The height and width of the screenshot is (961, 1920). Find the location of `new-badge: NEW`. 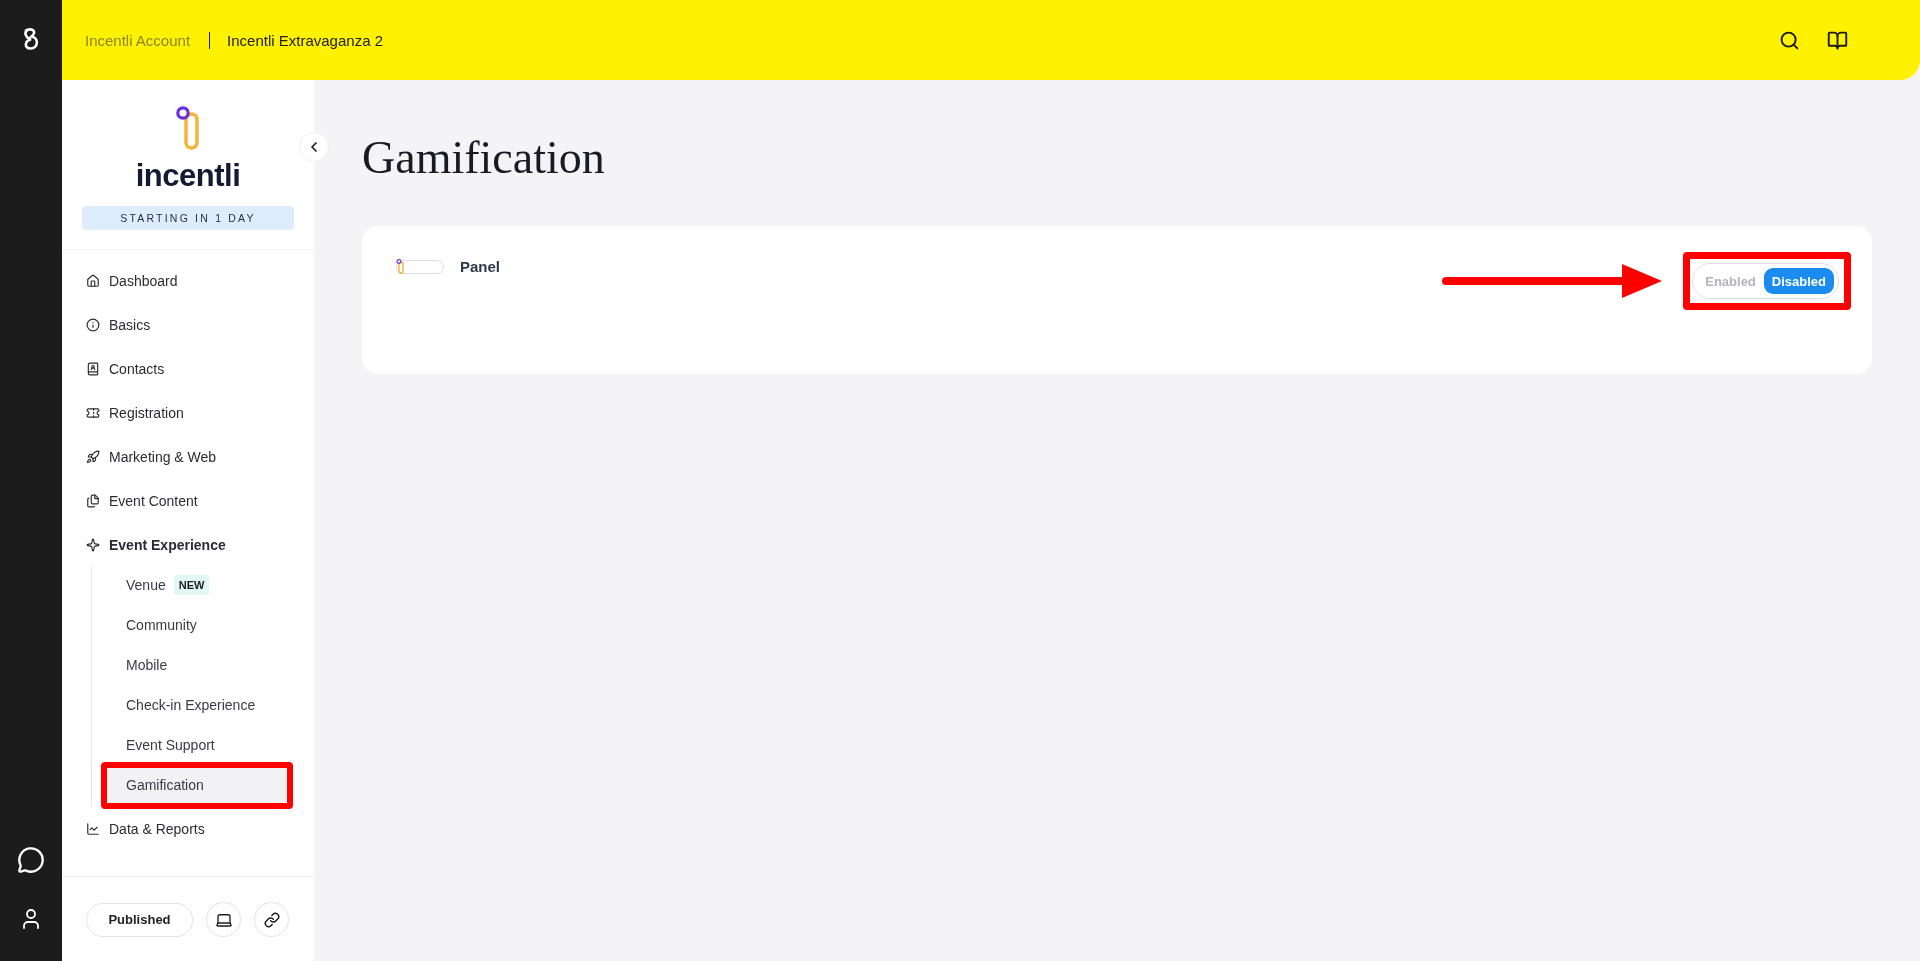

new-badge: NEW is located at coordinates (191, 585).